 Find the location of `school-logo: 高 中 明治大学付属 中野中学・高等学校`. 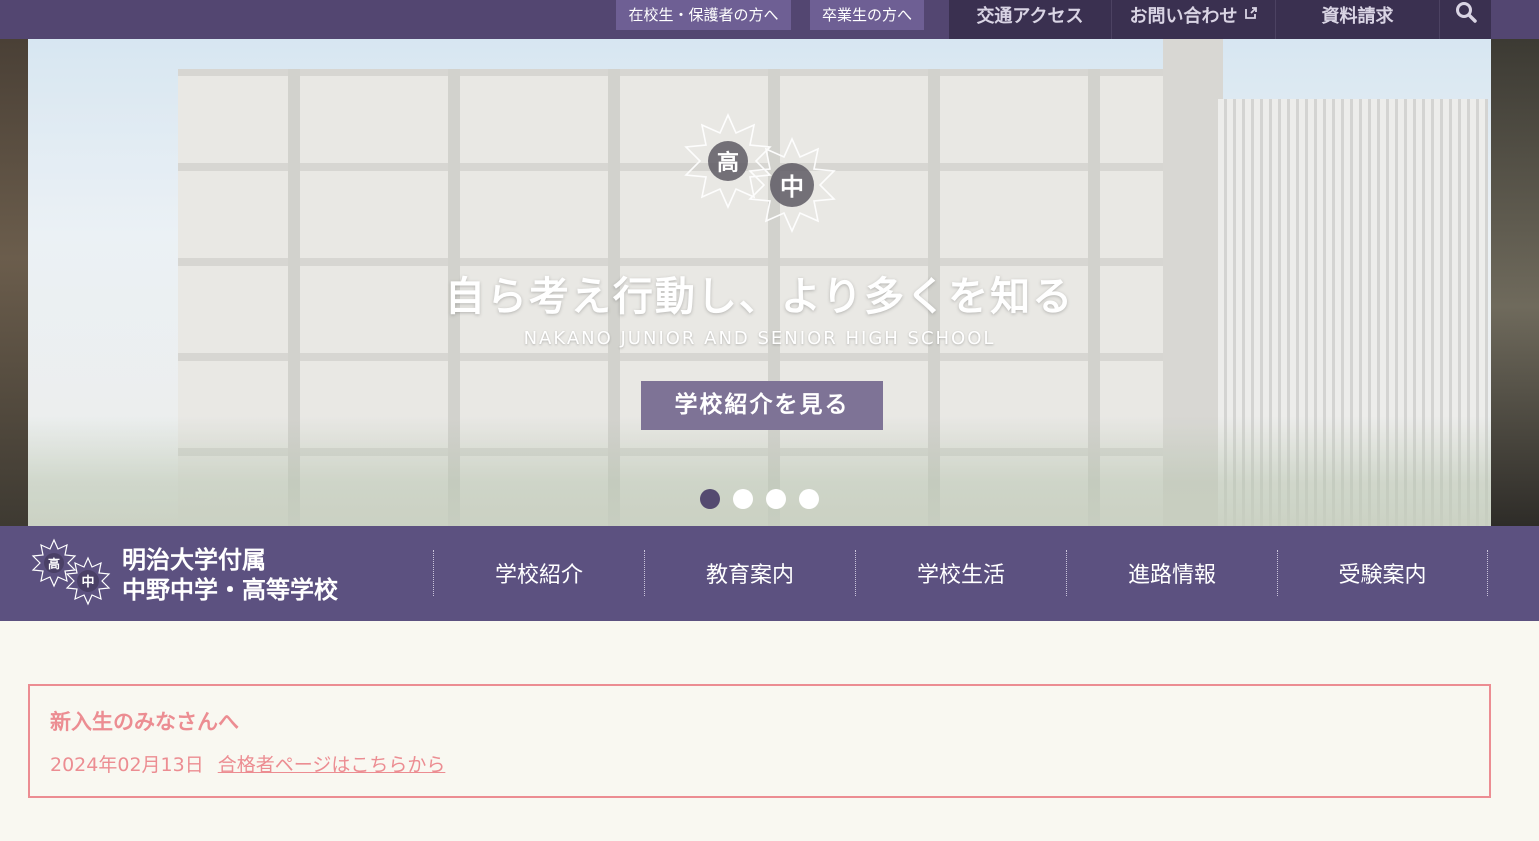

school-logo: 高 中 明治大学付属 中野中学・高等学校 is located at coordinates (183, 575).